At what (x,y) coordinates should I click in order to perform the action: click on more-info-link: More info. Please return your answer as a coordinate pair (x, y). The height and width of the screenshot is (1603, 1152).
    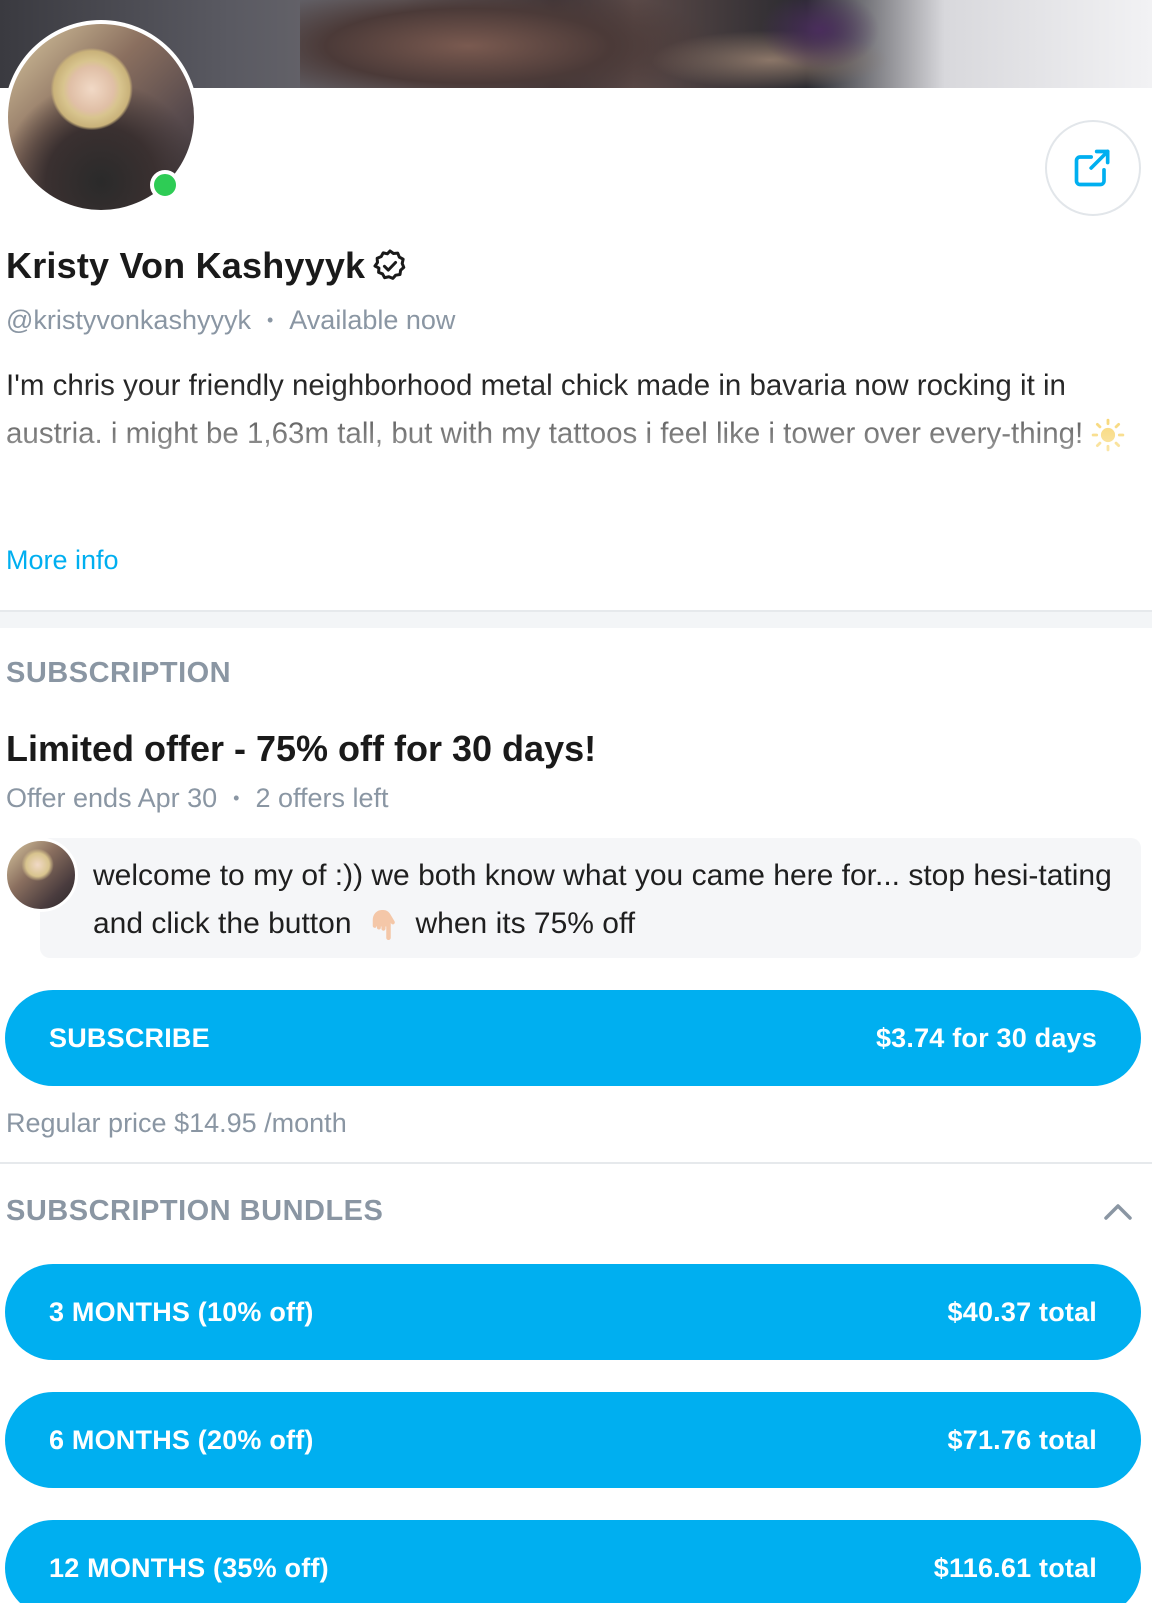
    Looking at the image, I should click on (62, 560).